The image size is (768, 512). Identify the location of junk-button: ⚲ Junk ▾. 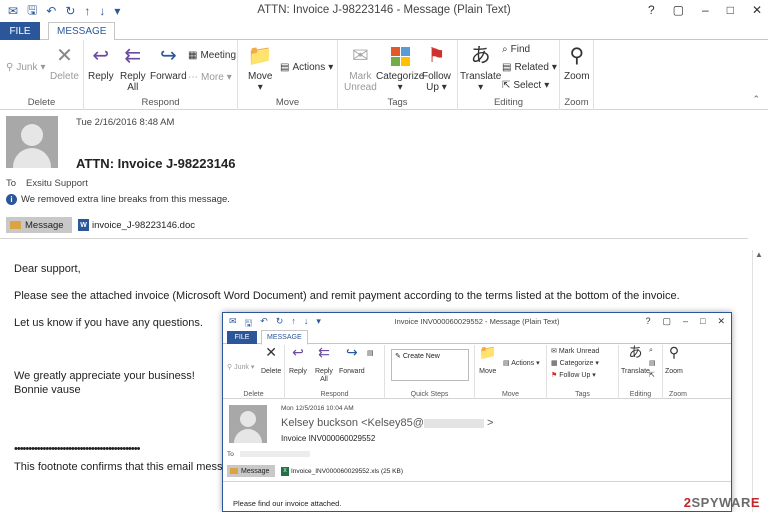
(25, 67).